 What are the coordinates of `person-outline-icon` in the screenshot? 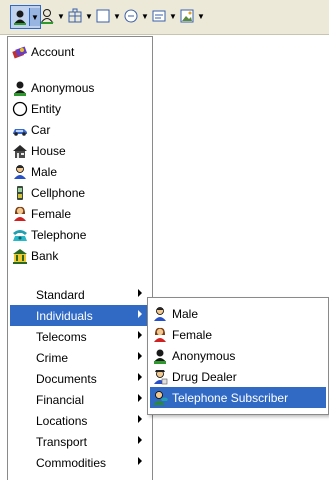 It's located at (47, 16).